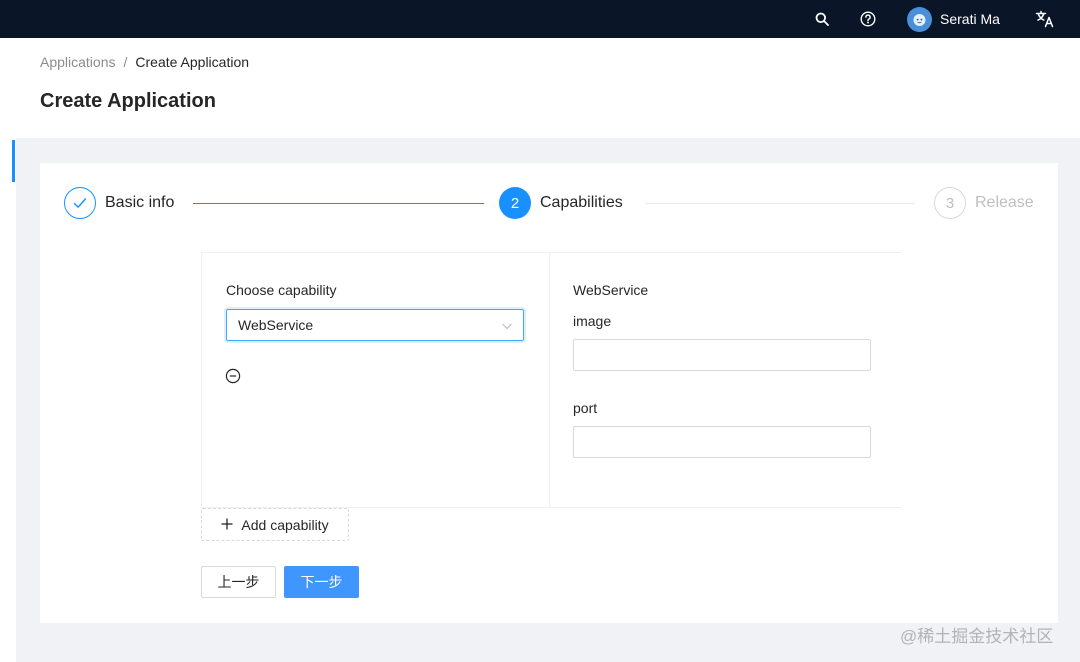  What do you see at coordinates (285, 524) in the screenshot?
I see `add-capability-label: Add capability` at bounding box center [285, 524].